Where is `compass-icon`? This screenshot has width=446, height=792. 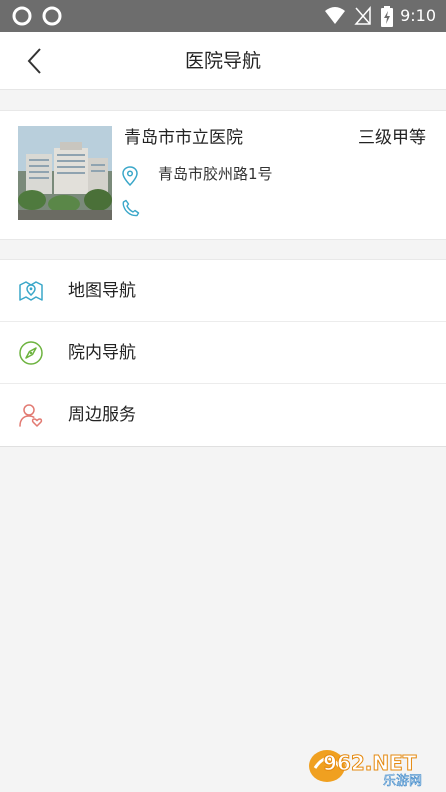 compass-icon is located at coordinates (31, 353).